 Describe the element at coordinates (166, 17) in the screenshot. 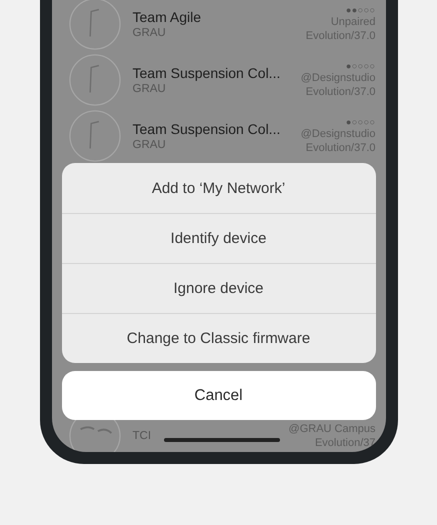

I see `device-name: Team Agile` at that location.